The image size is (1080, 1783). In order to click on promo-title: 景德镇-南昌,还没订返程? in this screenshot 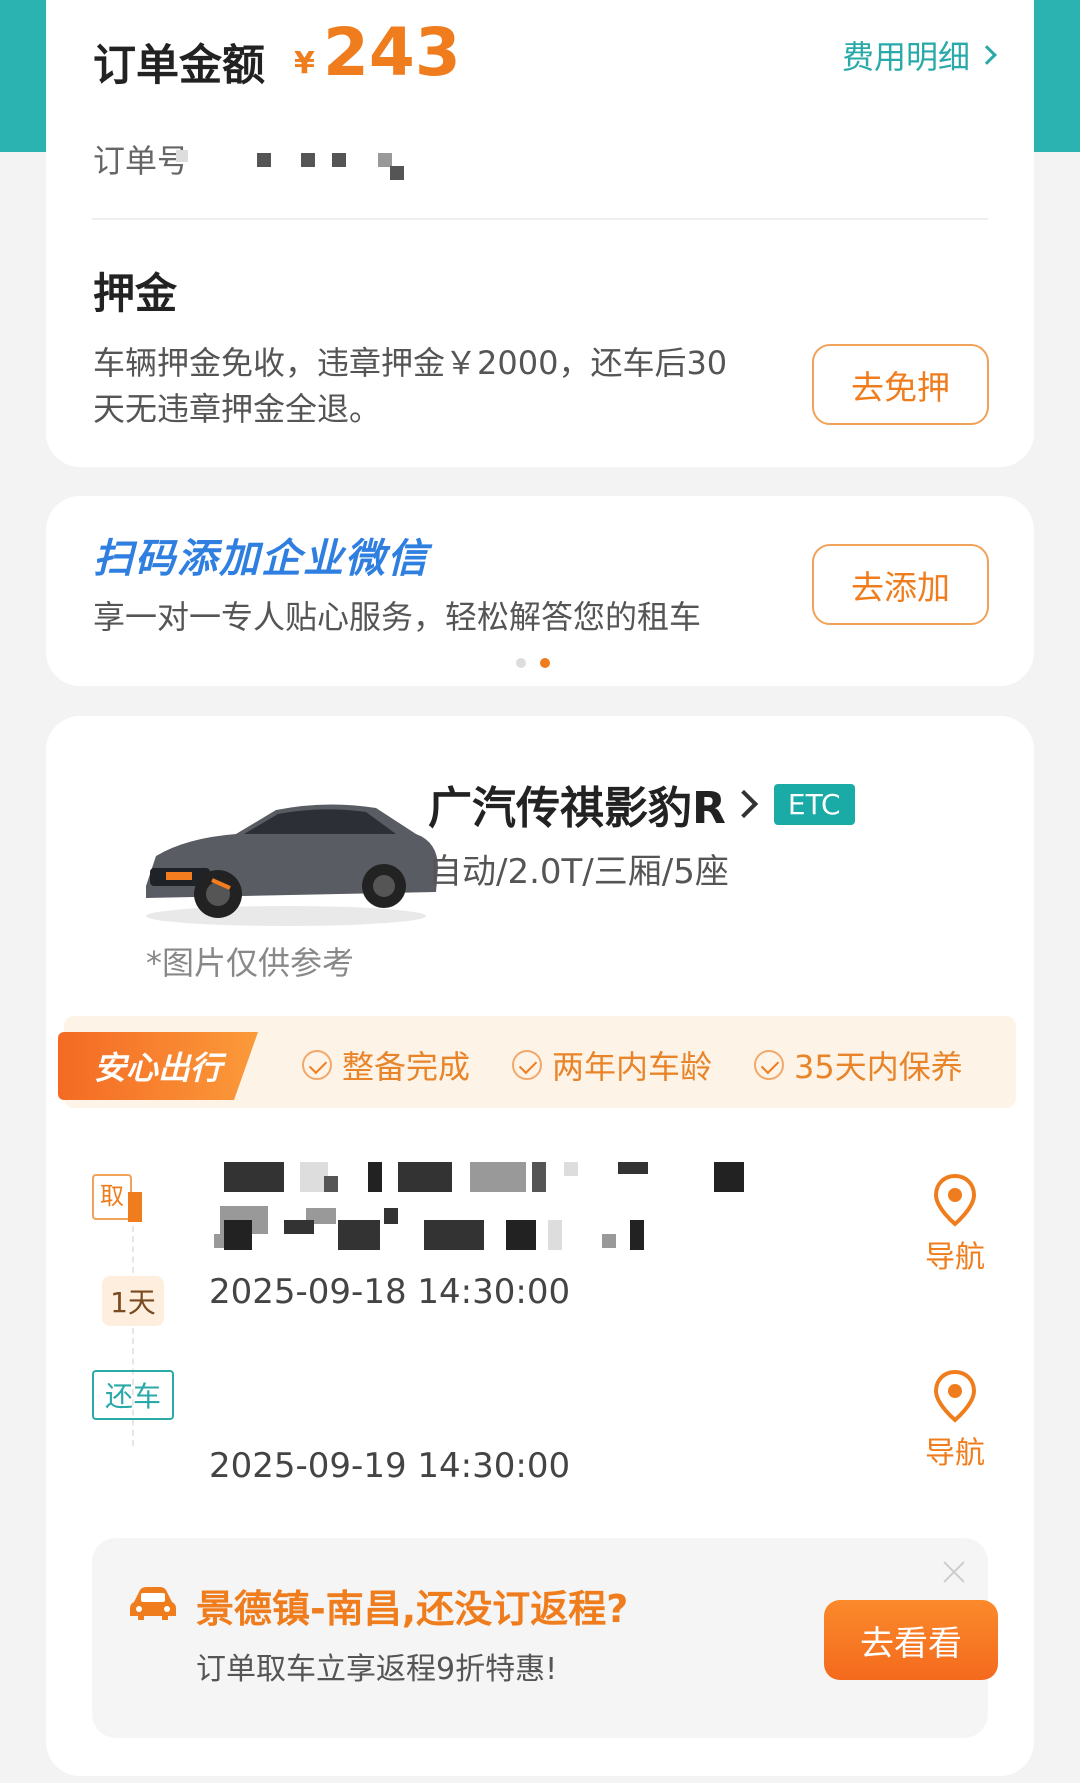, I will do `click(412, 1609)`.